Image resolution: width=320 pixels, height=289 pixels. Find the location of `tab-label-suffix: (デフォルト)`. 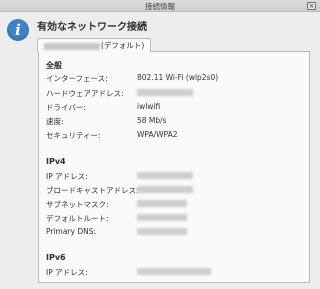

tab-label-suffix: (デフォルト) is located at coordinates (123, 45).